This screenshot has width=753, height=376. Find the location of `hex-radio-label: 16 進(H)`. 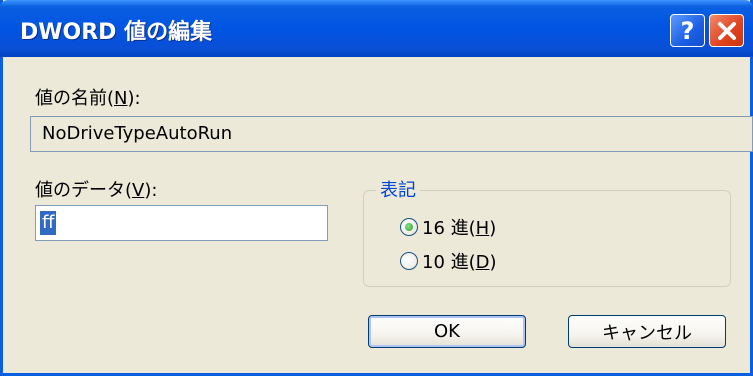

hex-radio-label: 16 進(H) is located at coordinates (459, 227).